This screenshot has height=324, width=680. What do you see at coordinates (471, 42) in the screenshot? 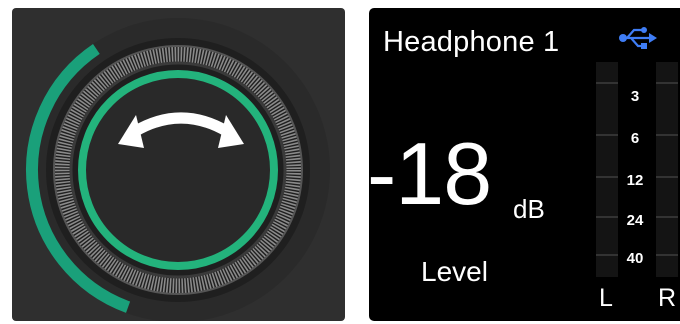
I see `headphone-title: Headphone 1` at bounding box center [471, 42].